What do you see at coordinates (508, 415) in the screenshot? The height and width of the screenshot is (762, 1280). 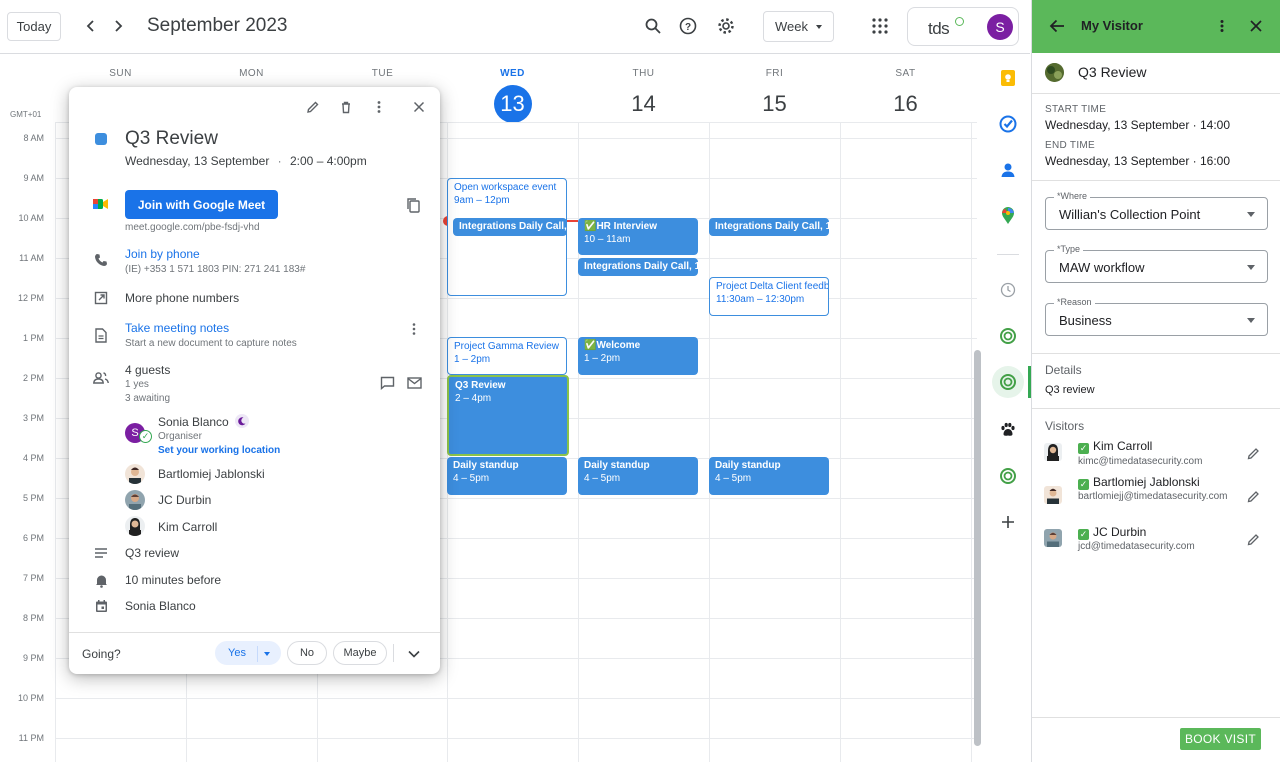 I see `calendar-event-selected: Q3 Review 2 – 4pm` at bounding box center [508, 415].